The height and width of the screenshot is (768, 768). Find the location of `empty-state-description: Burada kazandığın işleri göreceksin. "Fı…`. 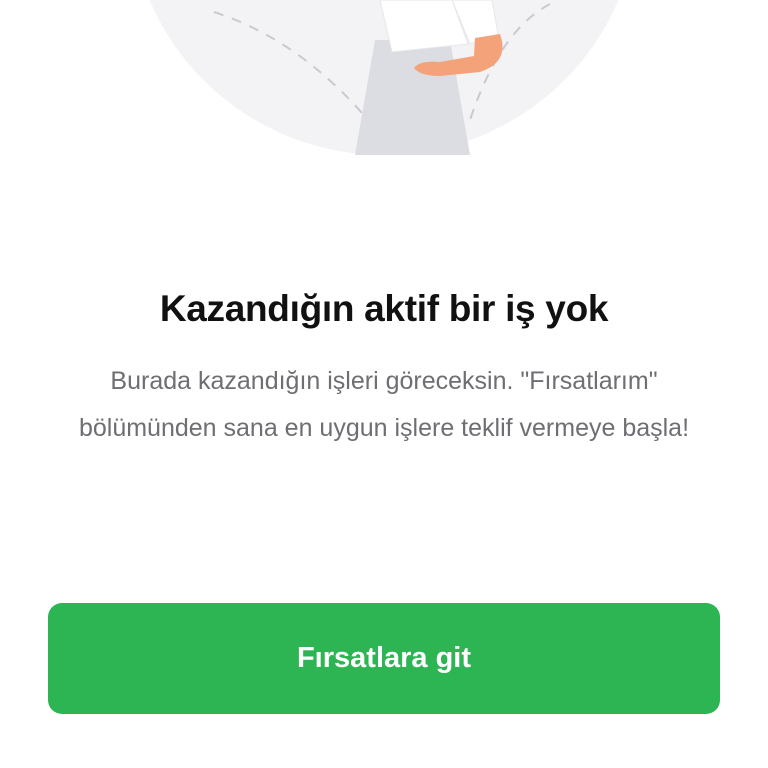

empty-state-description: Burada kazandığın işleri göreceksin. "Fı… is located at coordinates (384, 404).